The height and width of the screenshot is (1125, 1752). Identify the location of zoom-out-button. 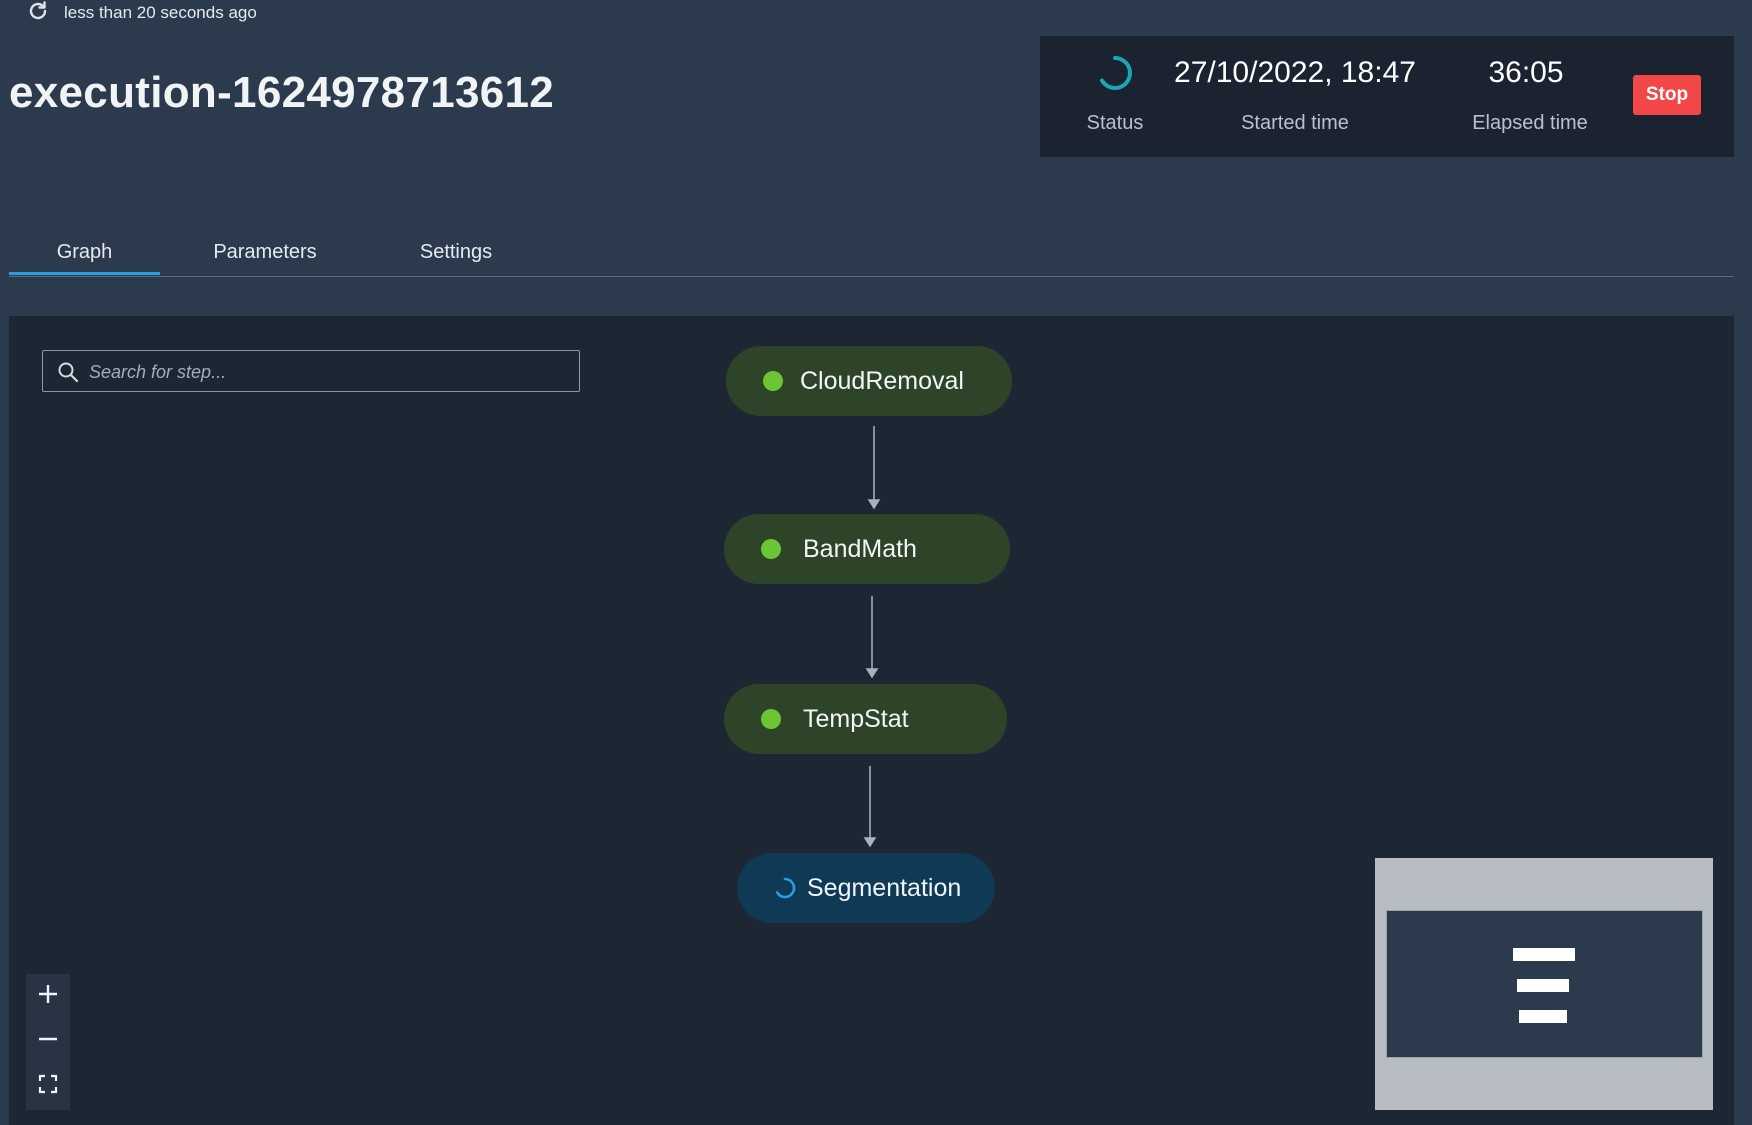
(48, 1041).